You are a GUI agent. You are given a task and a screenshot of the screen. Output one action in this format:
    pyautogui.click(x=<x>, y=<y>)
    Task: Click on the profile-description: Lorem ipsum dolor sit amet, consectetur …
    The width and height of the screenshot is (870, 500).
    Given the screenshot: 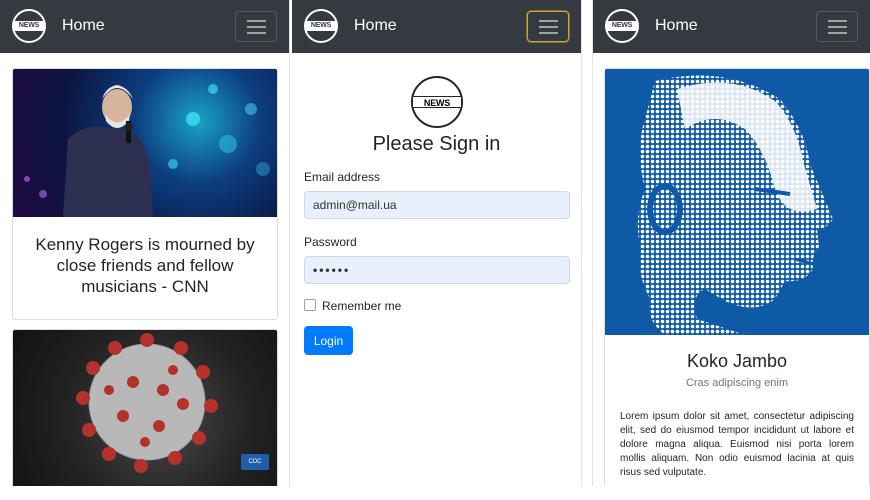 What is the action you would take?
    pyautogui.click(x=737, y=444)
    